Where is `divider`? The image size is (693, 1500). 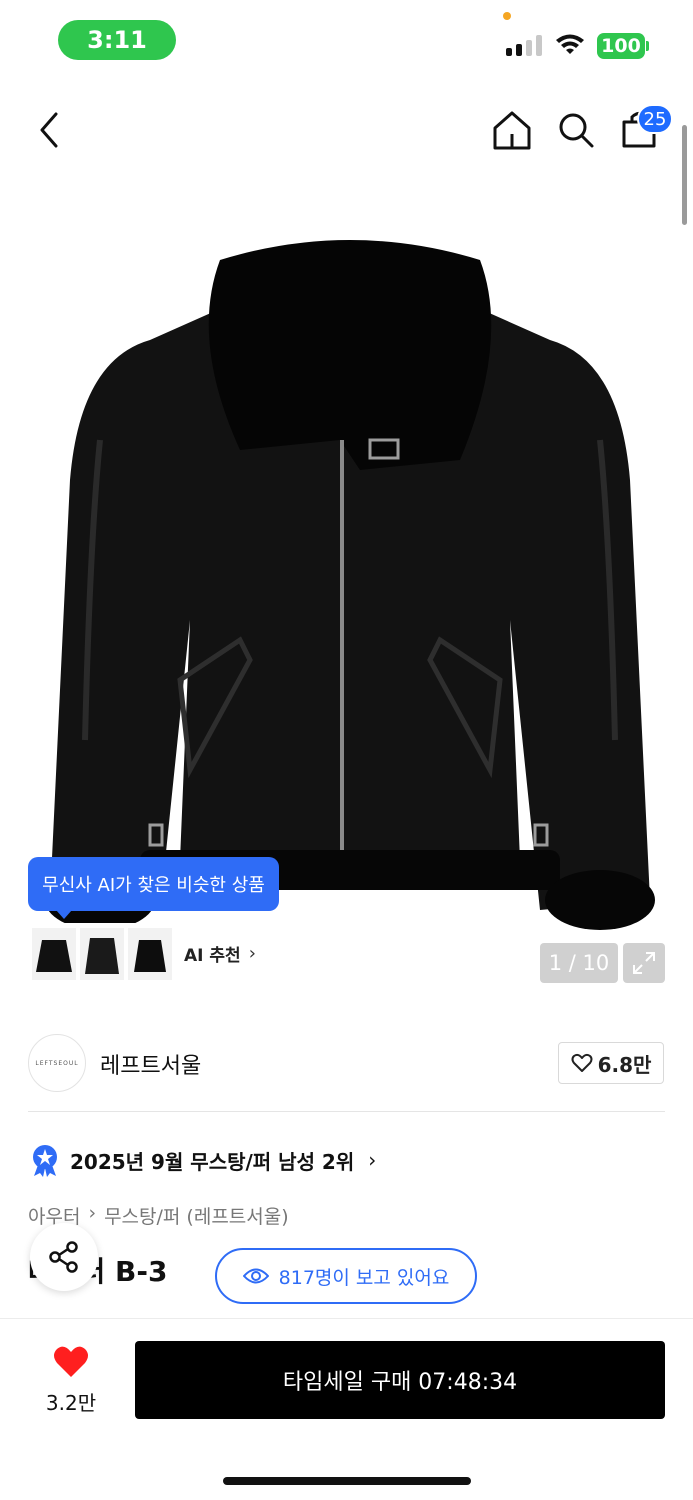 divider is located at coordinates (346, 1111).